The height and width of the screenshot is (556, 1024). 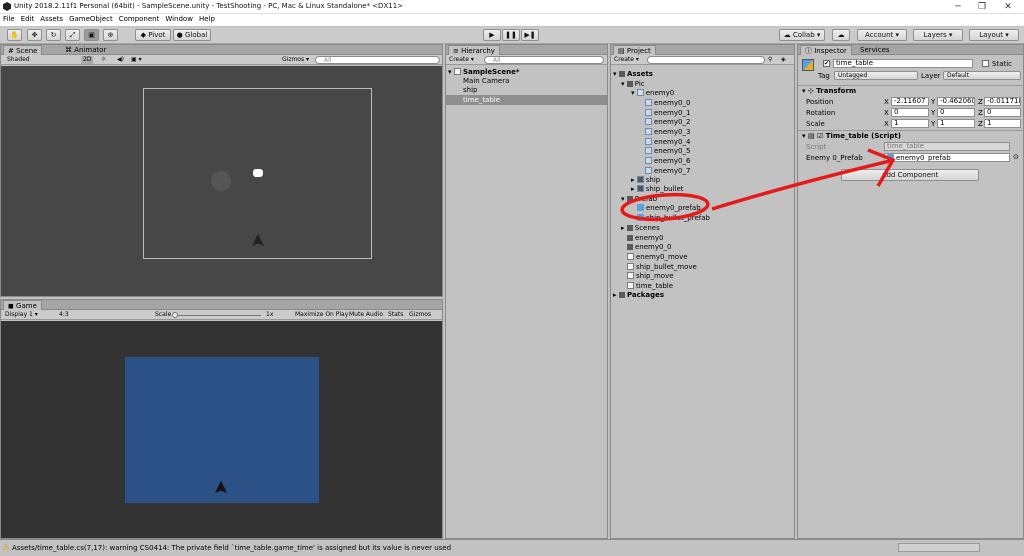 What do you see at coordinates (395, 315) in the screenshot?
I see `stats-toggle: Stats` at bounding box center [395, 315].